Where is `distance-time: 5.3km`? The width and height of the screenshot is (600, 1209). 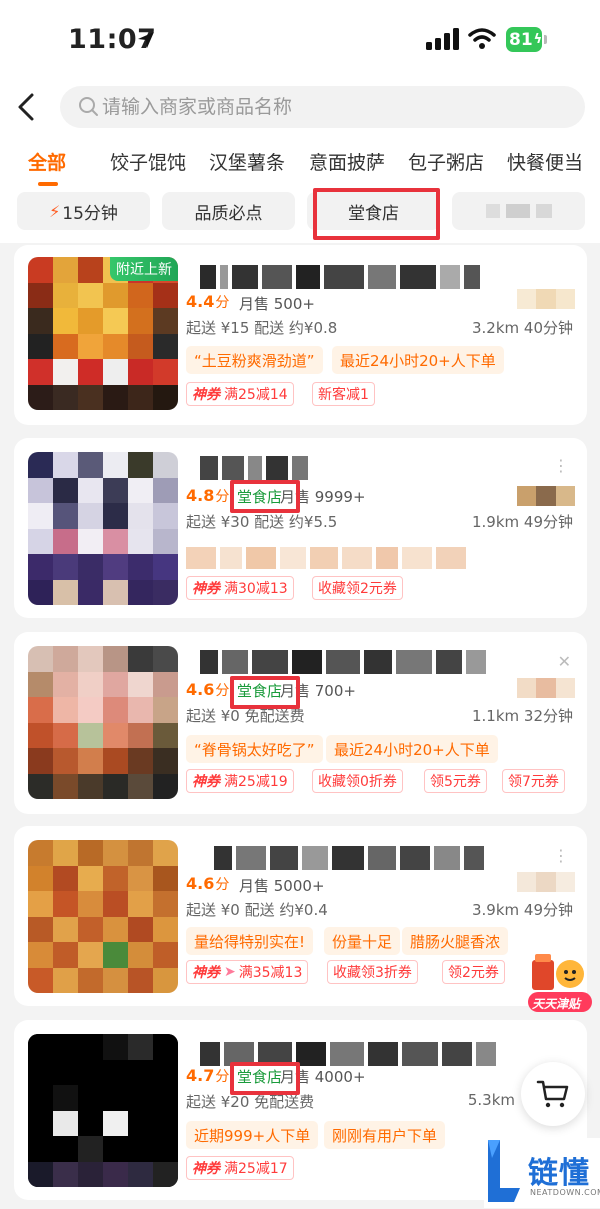 distance-time: 5.3km is located at coordinates (491, 1100).